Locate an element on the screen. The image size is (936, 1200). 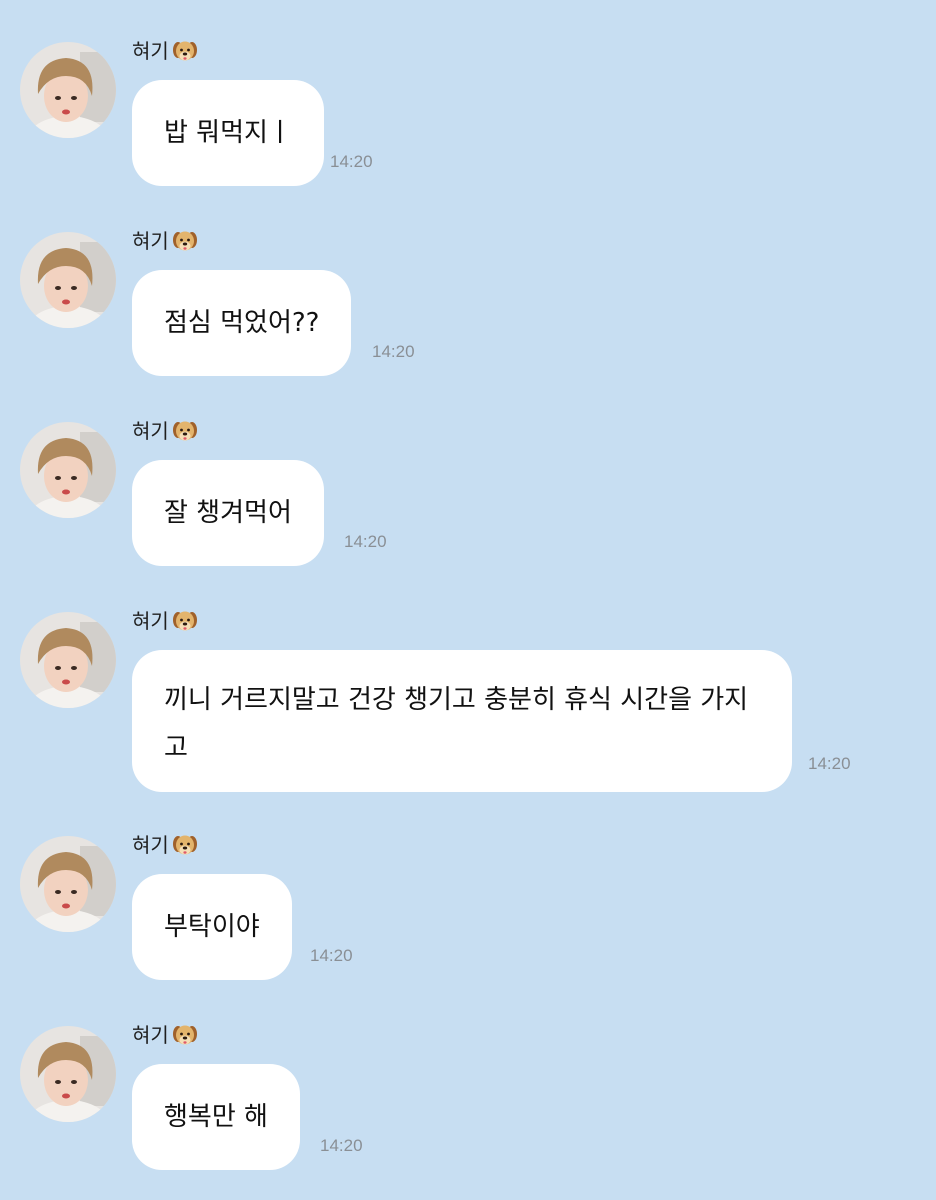
message-bubble: 밥 뭐먹지ㅣ is located at coordinates (228, 133).